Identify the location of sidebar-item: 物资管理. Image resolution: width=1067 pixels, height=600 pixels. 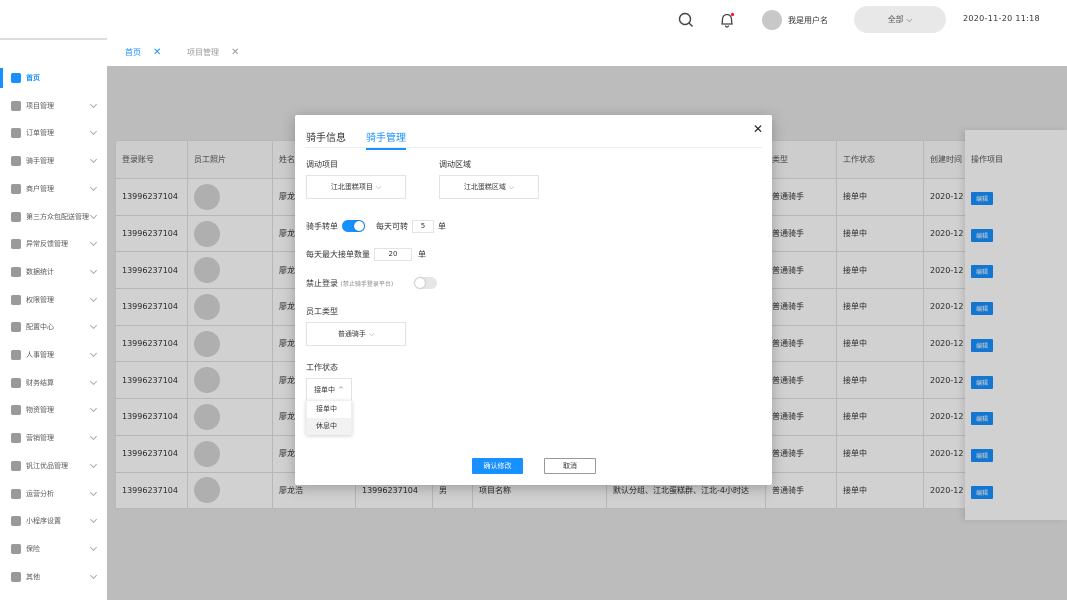
(53, 410).